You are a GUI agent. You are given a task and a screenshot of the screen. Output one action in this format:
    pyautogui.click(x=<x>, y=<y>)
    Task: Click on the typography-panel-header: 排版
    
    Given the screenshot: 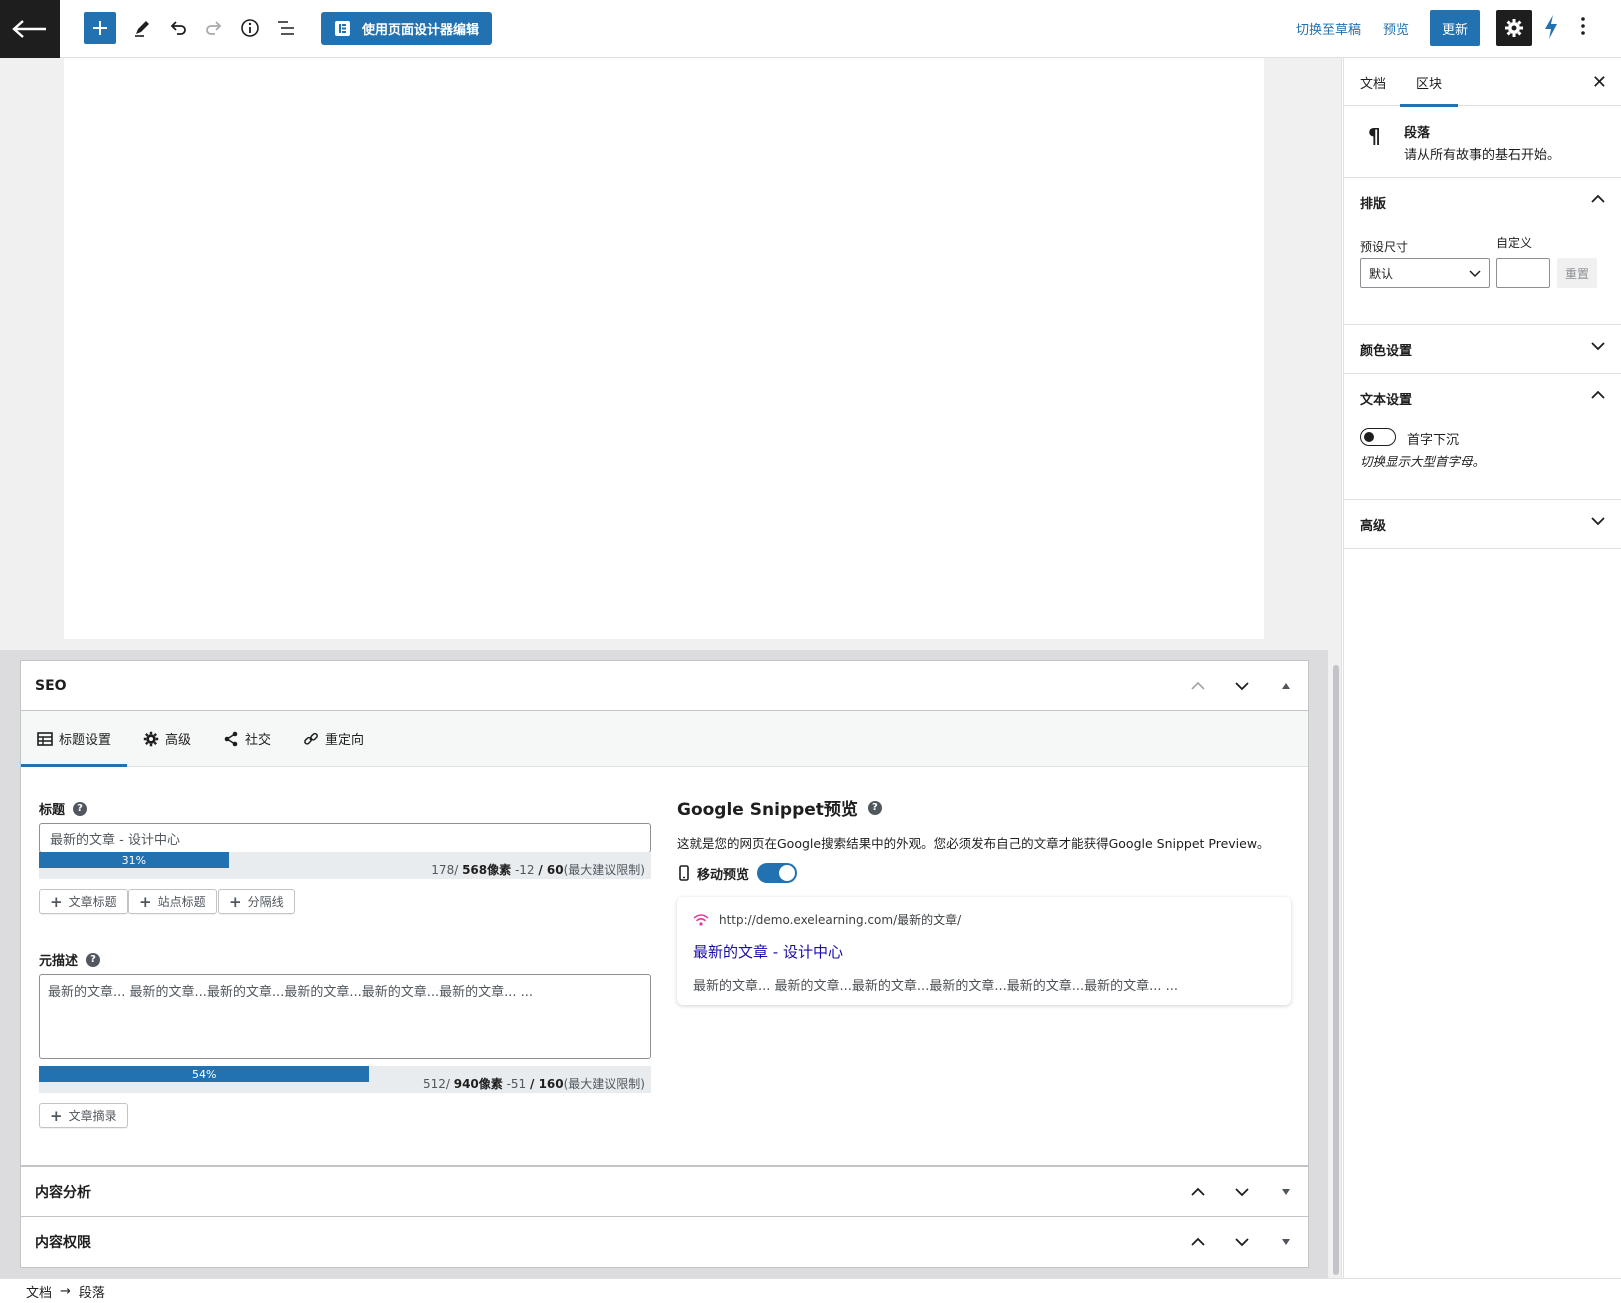 What is the action you would take?
    pyautogui.click(x=1482, y=202)
    